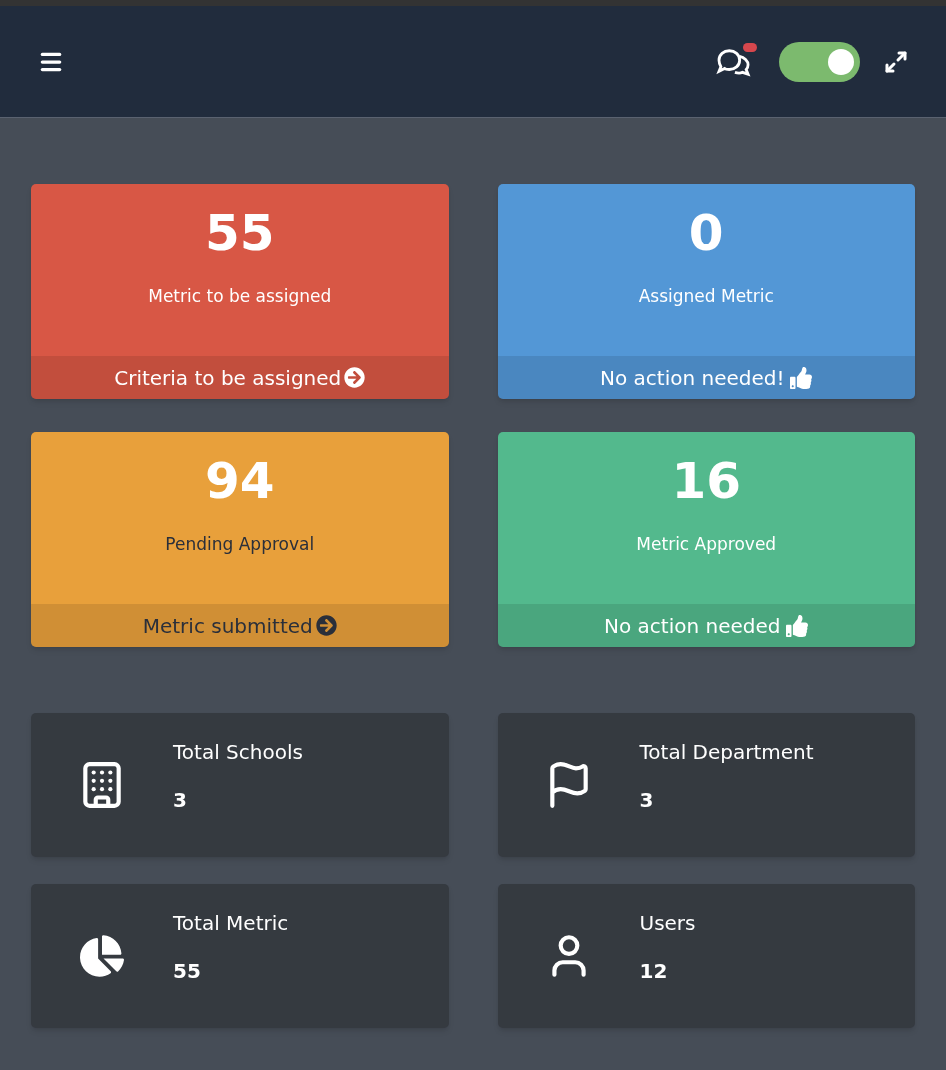 This screenshot has height=1070, width=946. I want to click on fullscreen-button, so click(896, 61).